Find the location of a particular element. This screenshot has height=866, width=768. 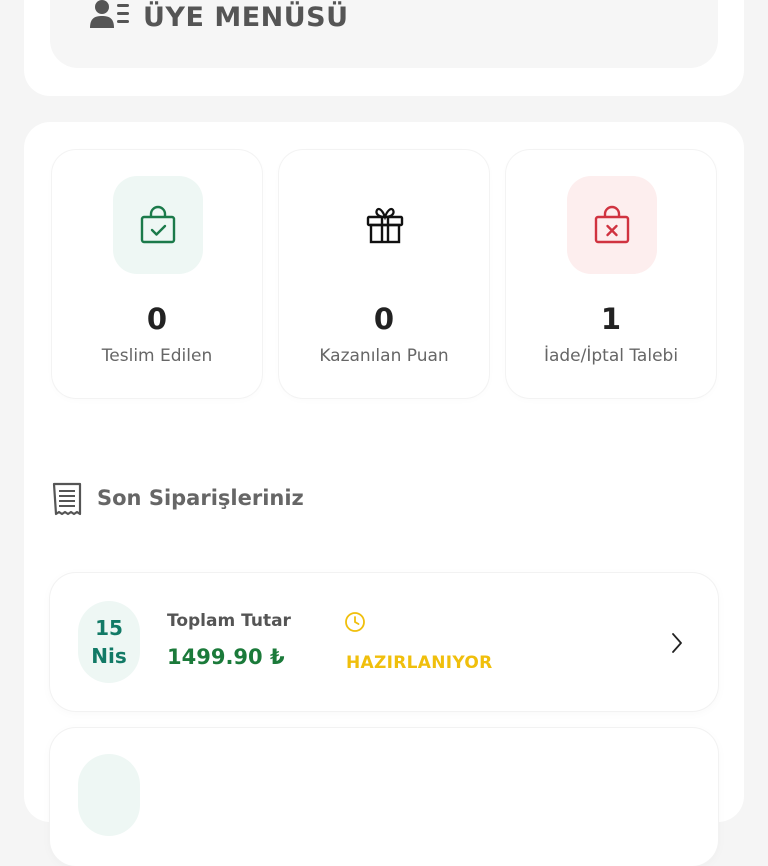

order-date-day: 15 is located at coordinates (109, 628).